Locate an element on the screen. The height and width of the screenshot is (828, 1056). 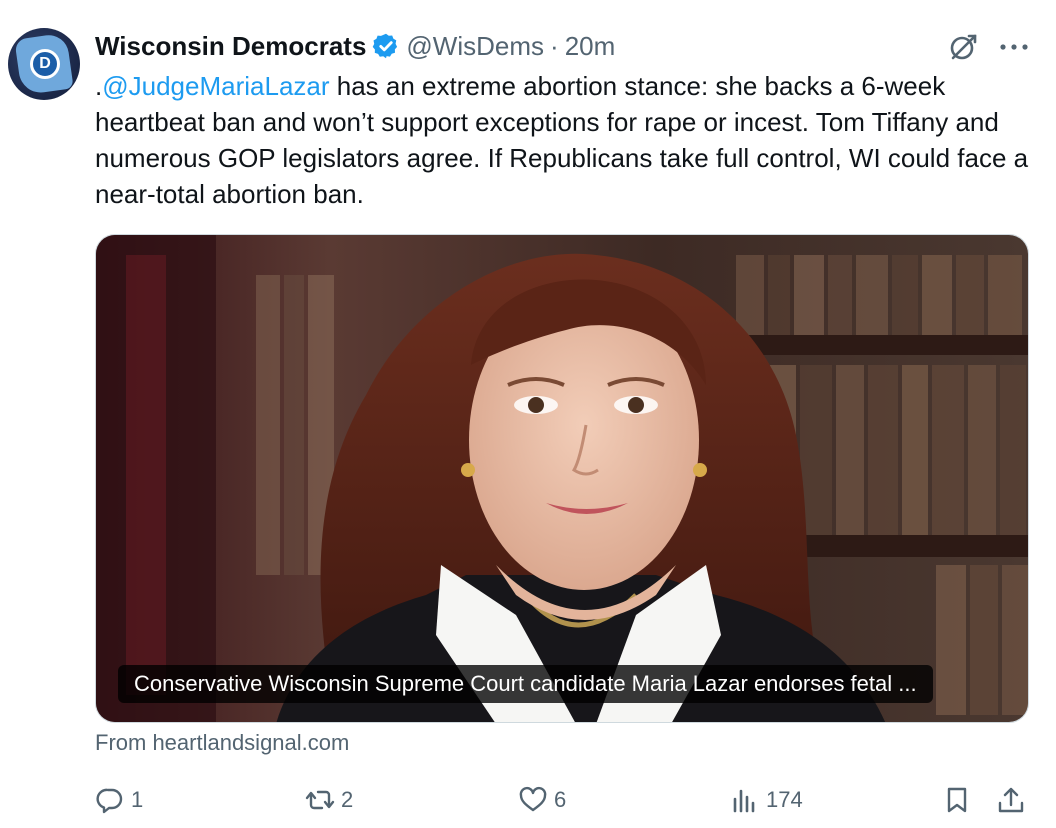
timestamp: 20m is located at coordinates (590, 46).